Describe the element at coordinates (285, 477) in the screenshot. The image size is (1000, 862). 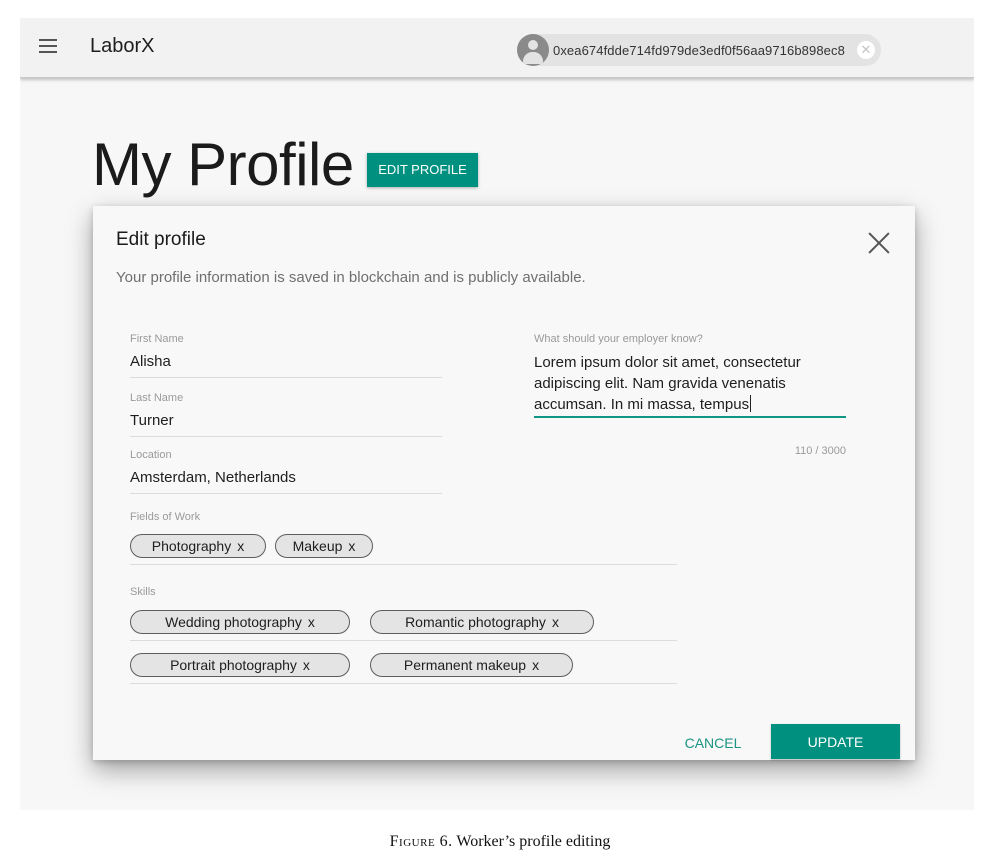
I see `location-field` at that location.